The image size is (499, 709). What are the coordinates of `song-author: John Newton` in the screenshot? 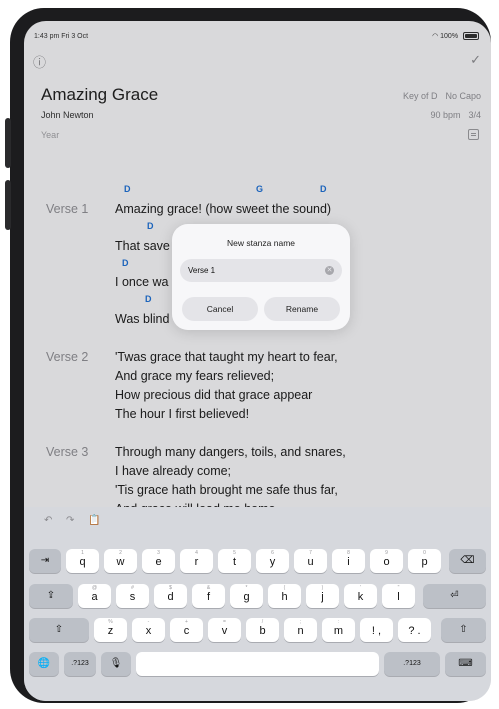 It's located at (67, 115).